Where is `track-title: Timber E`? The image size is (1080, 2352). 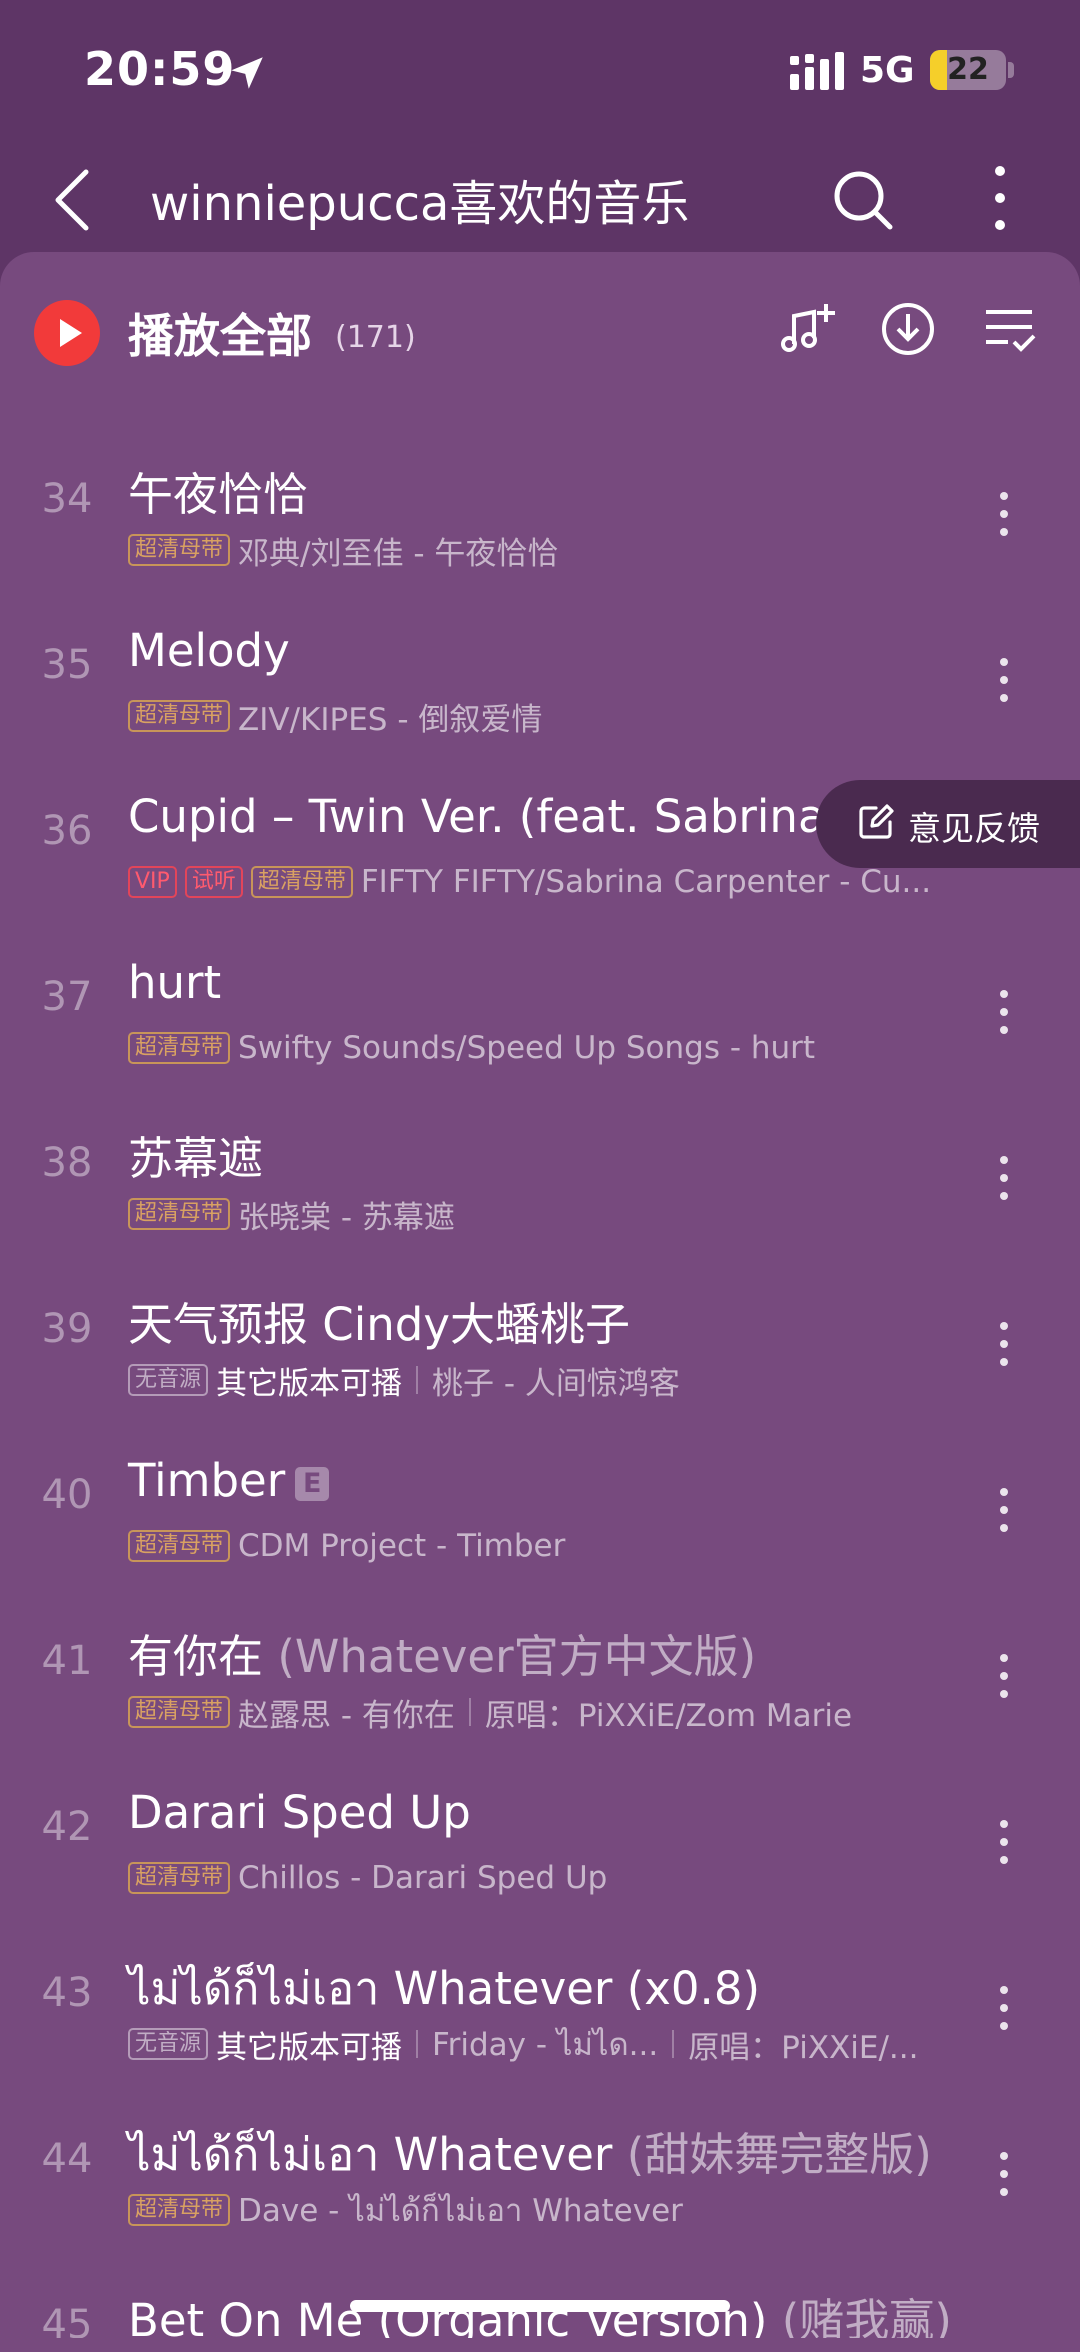
track-title: Timber E is located at coordinates (229, 1480).